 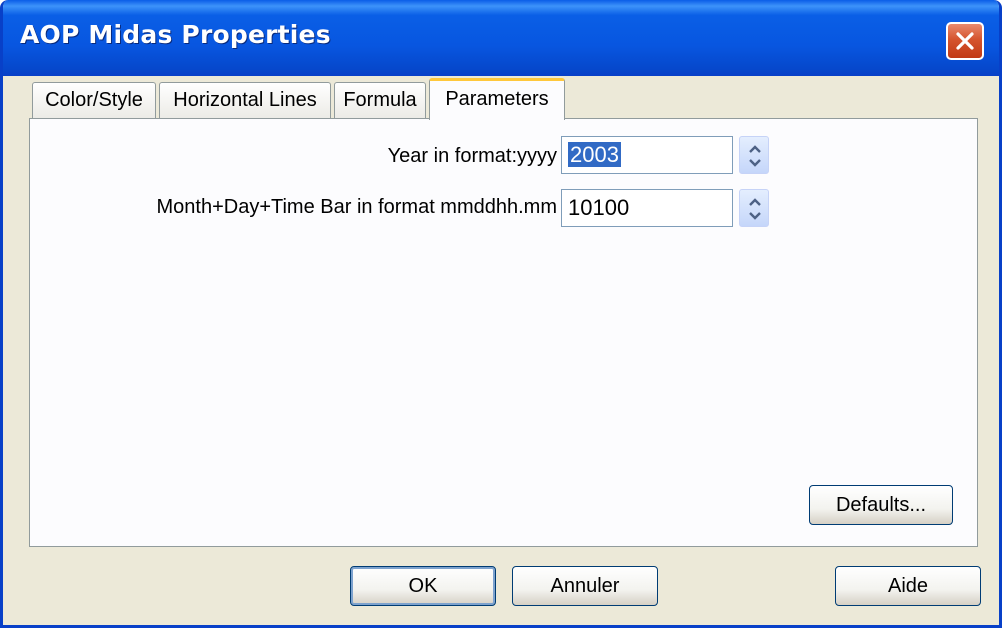 What do you see at coordinates (497, 99) in the screenshot?
I see `tab-parameters: Parameters` at bounding box center [497, 99].